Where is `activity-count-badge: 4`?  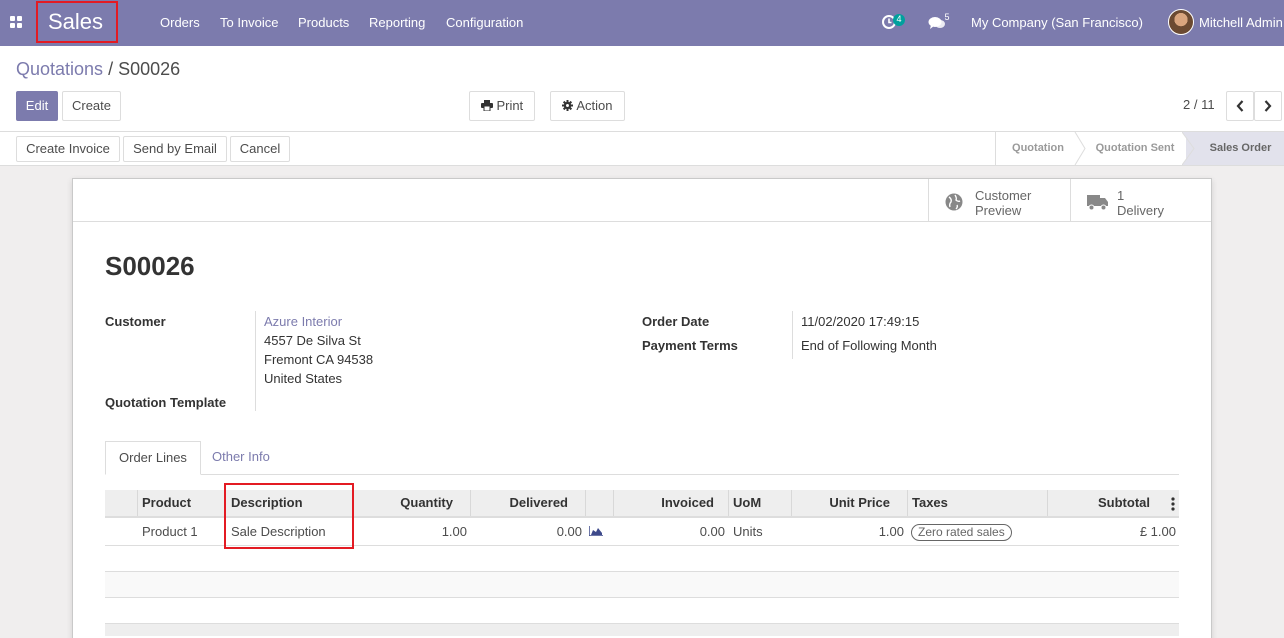 activity-count-badge: 4 is located at coordinates (899, 20).